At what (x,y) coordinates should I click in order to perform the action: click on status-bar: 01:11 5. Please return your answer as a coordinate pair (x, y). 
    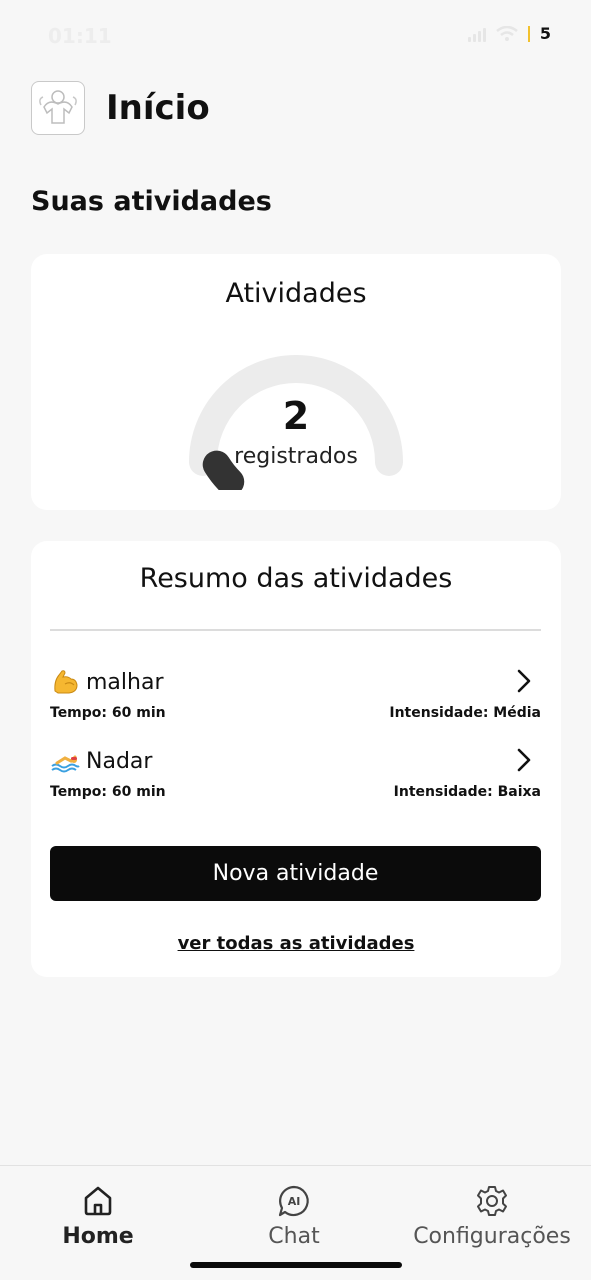
    Looking at the image, I should click on (295, 35).